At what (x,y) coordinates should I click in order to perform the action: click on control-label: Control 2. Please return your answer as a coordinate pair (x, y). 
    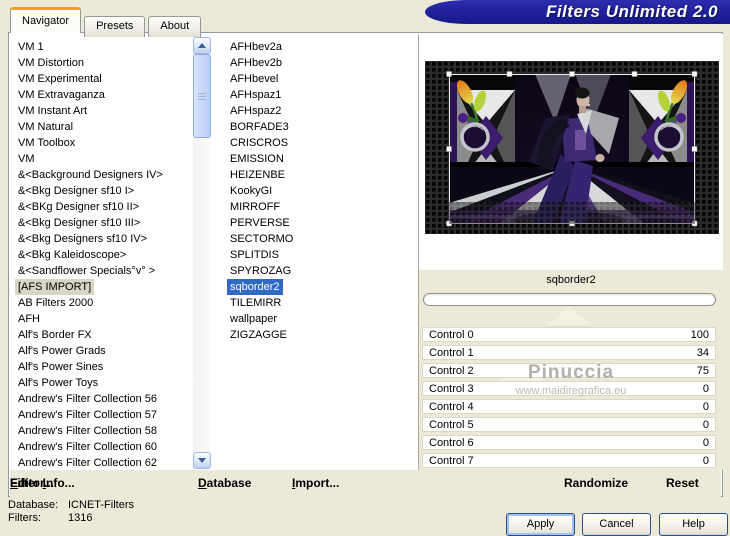
    Looking at the image, I should click on (451, 371).